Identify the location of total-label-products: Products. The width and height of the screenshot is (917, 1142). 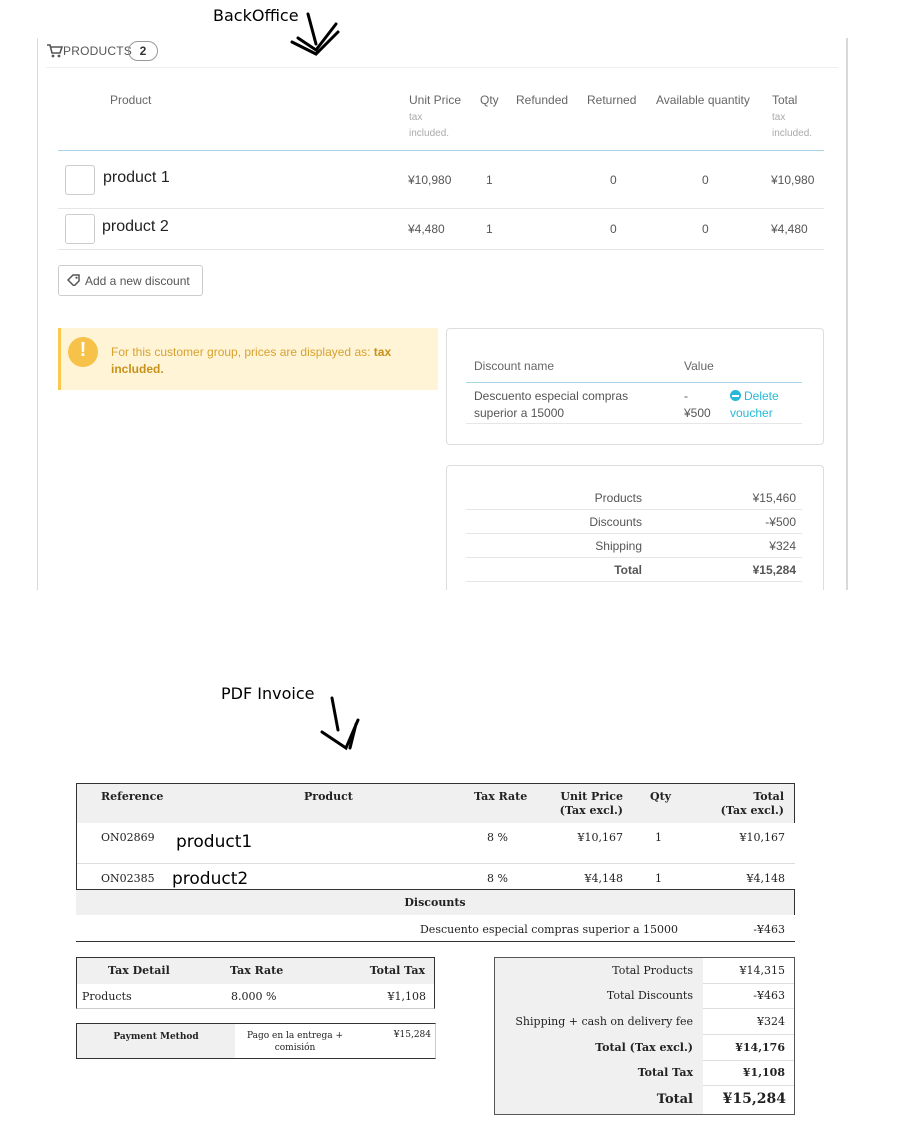
(618, 498).